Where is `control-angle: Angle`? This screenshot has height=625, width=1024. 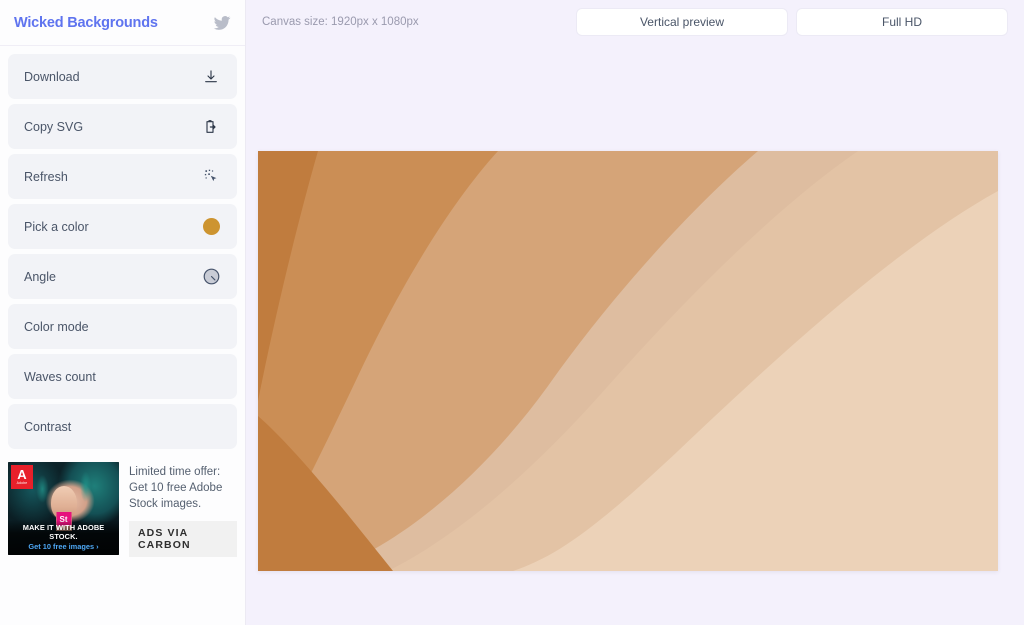 control-angle: Angle is located at coordinates (122, 276).